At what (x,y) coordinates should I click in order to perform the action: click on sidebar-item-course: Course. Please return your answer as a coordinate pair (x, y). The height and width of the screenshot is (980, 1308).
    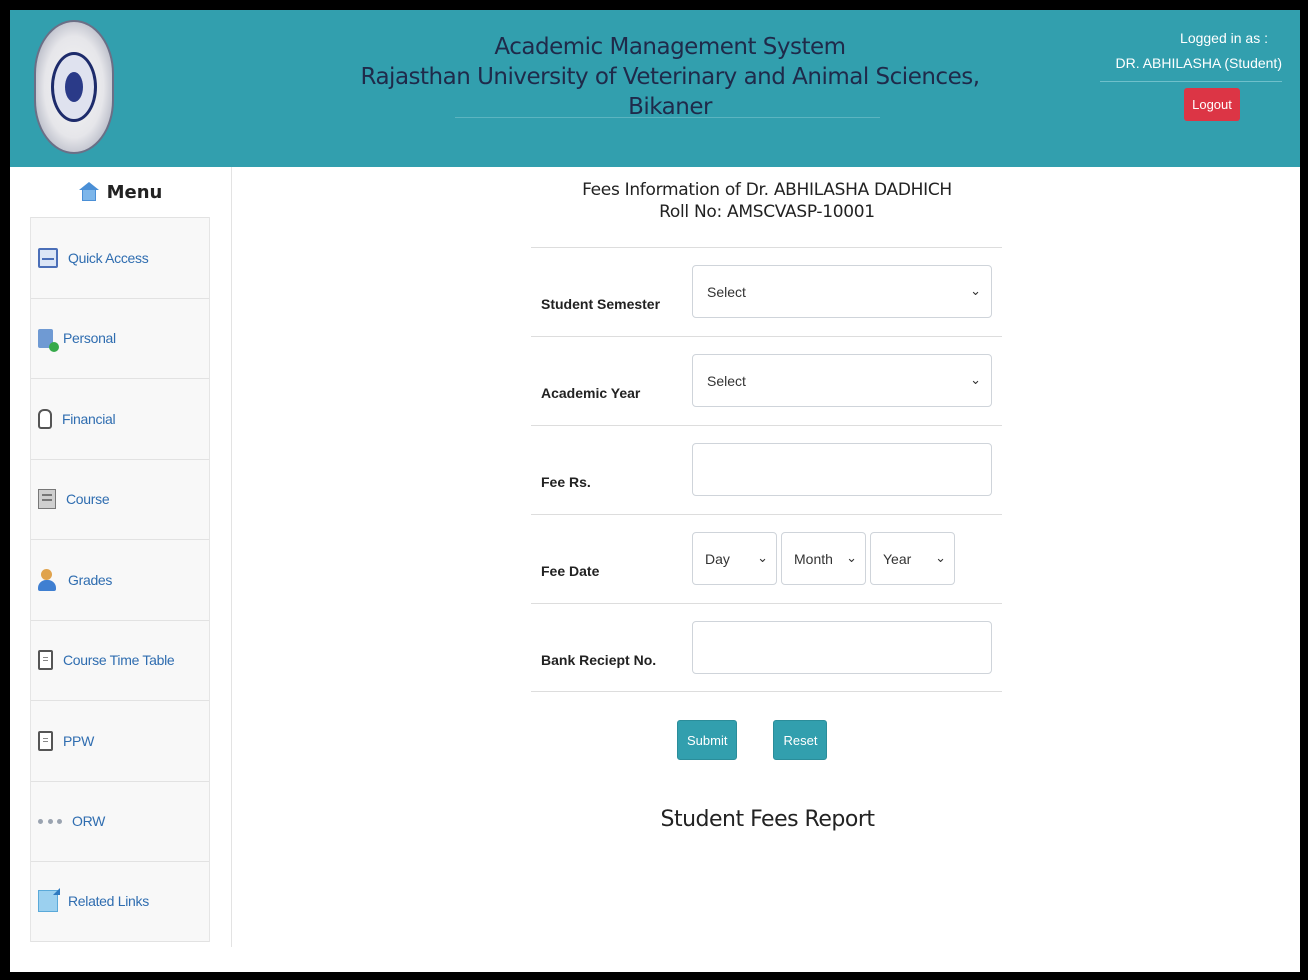
    Looking at the image, I should click on (120, 498).